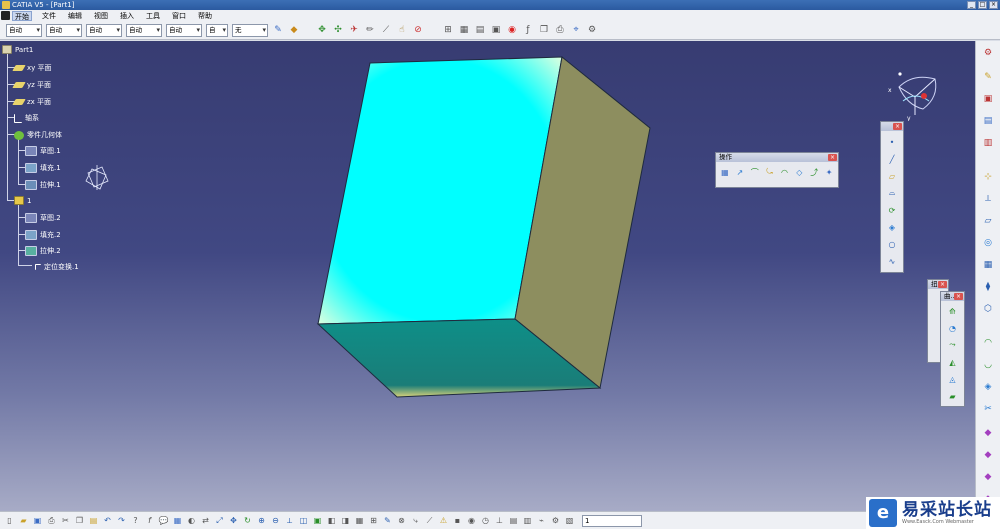 The width and height of the screenshot is (1000, 529). I want to click on boolean-icon: ◎, so click(988, 243).